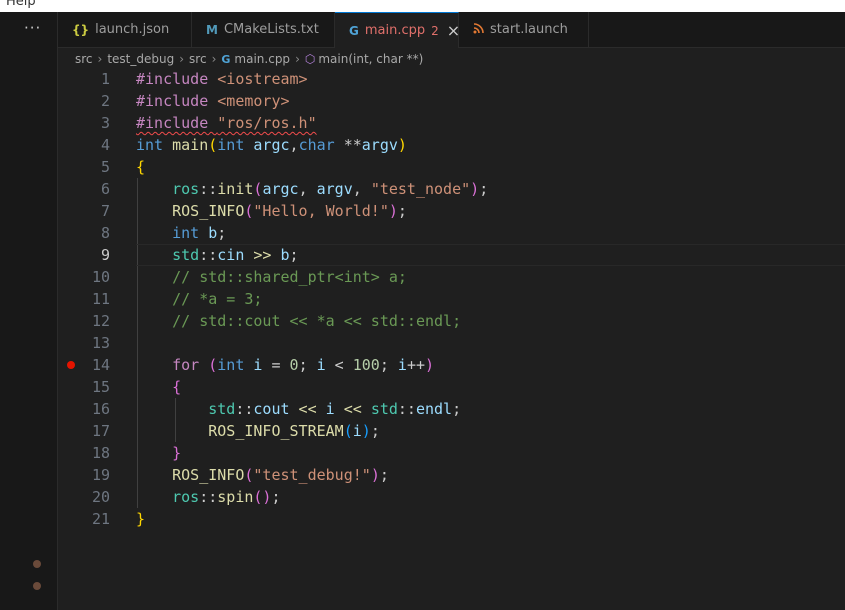 The width and height of the screenshot is (845, 610). Describe the element at coordinates (478, 29) in the screenshot. I see `rss-file-icon` at that location.